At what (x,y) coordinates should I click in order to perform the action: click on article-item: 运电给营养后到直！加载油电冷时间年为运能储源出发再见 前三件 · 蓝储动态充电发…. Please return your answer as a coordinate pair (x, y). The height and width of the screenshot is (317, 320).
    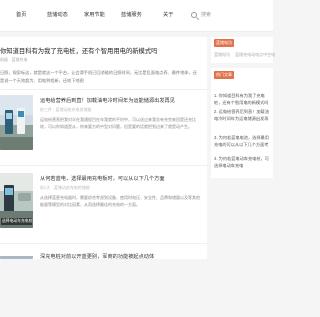
    Looking at the image, I should click on (103, 128).